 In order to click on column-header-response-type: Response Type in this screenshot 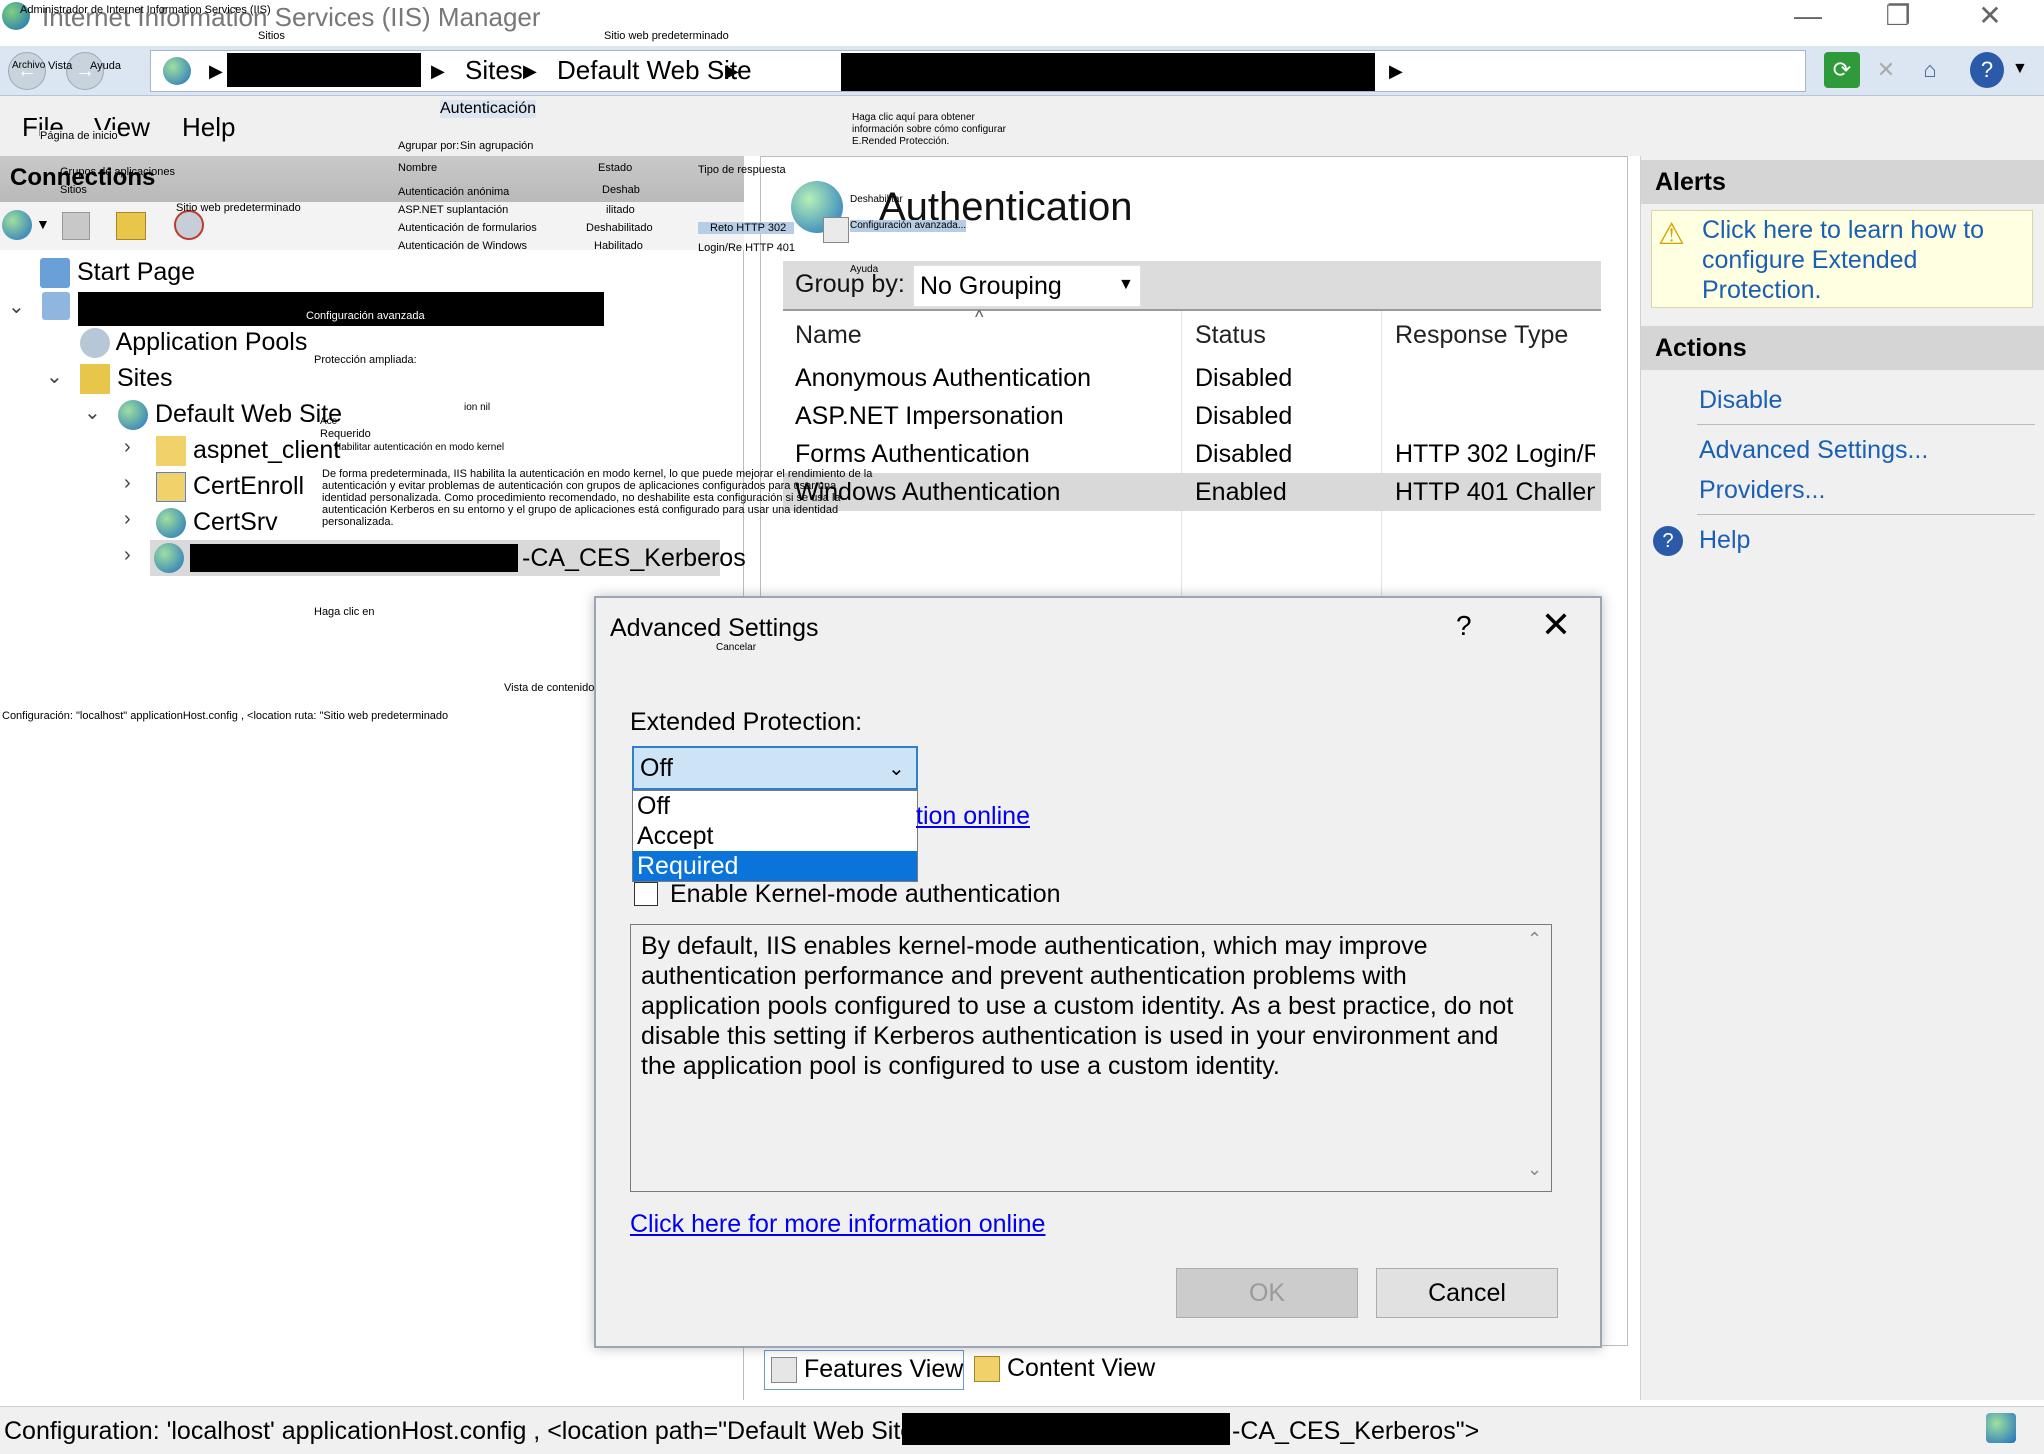, I will do `click(1481, 335)`.